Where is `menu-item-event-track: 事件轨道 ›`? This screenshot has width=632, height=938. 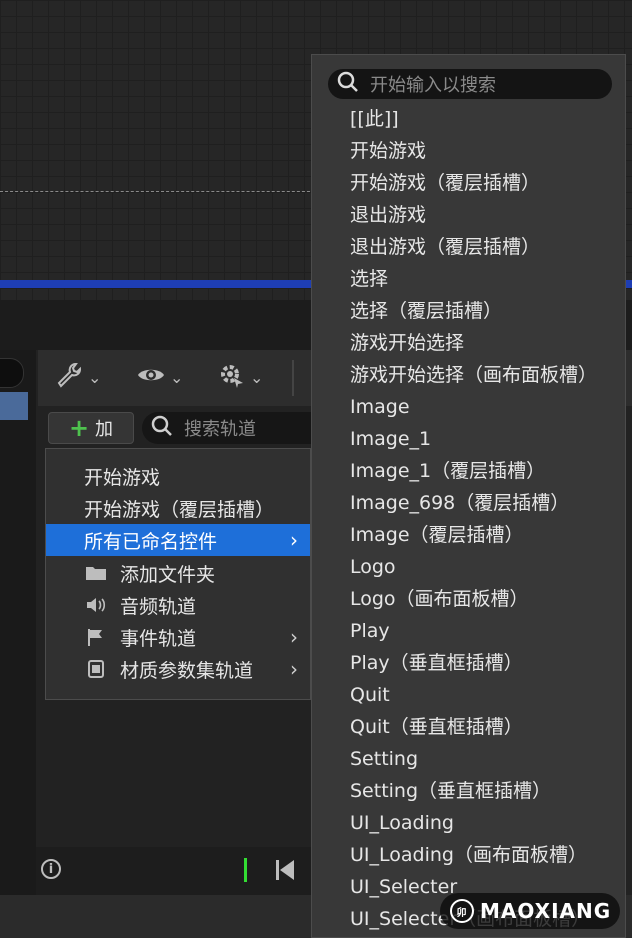 menu-item-event-track: 事件轨道 › is located at coordinates (178, 637).